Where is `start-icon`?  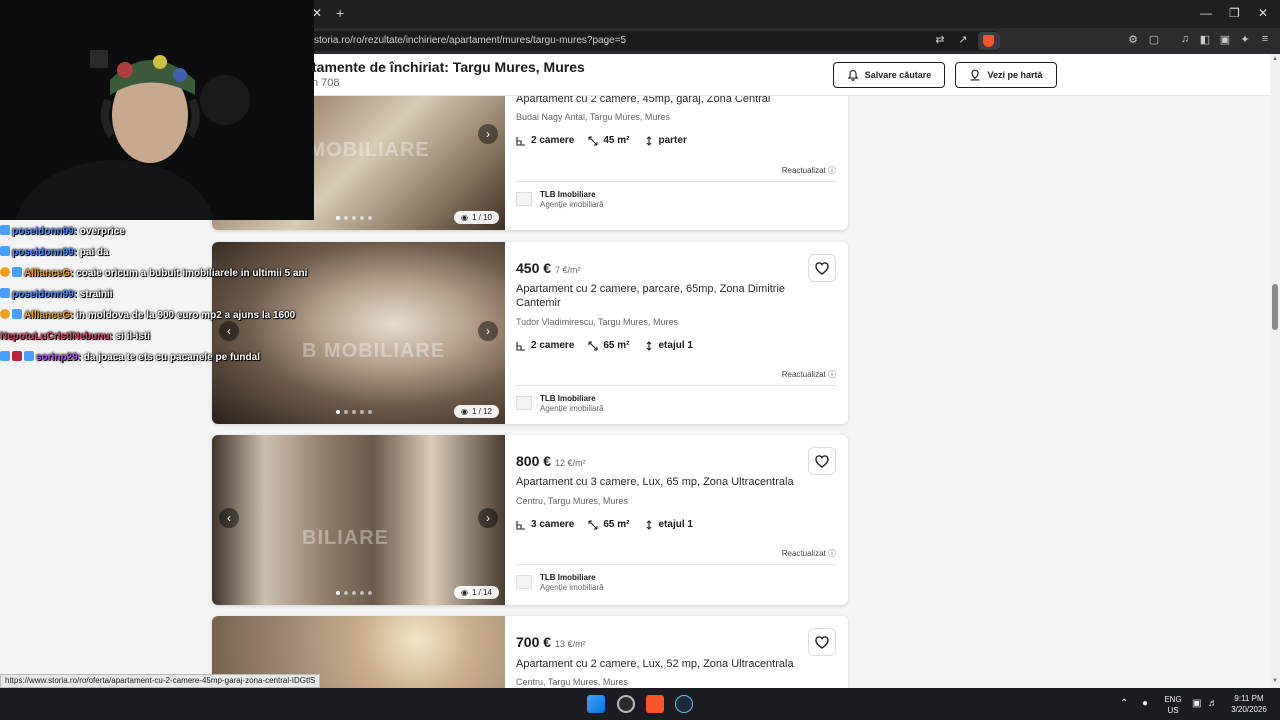 start-icon is located at coordinates (596, 704).